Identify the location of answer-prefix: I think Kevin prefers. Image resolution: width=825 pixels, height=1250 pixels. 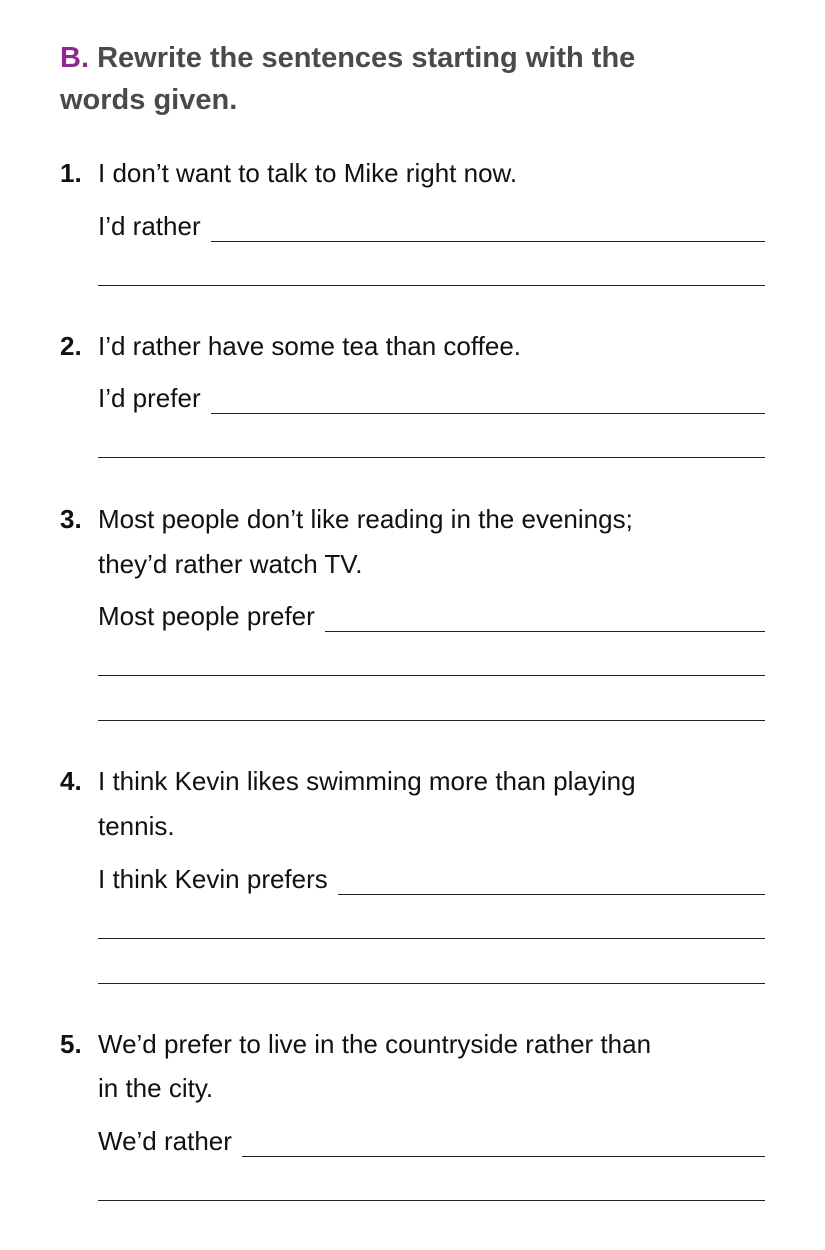
(213, 879).